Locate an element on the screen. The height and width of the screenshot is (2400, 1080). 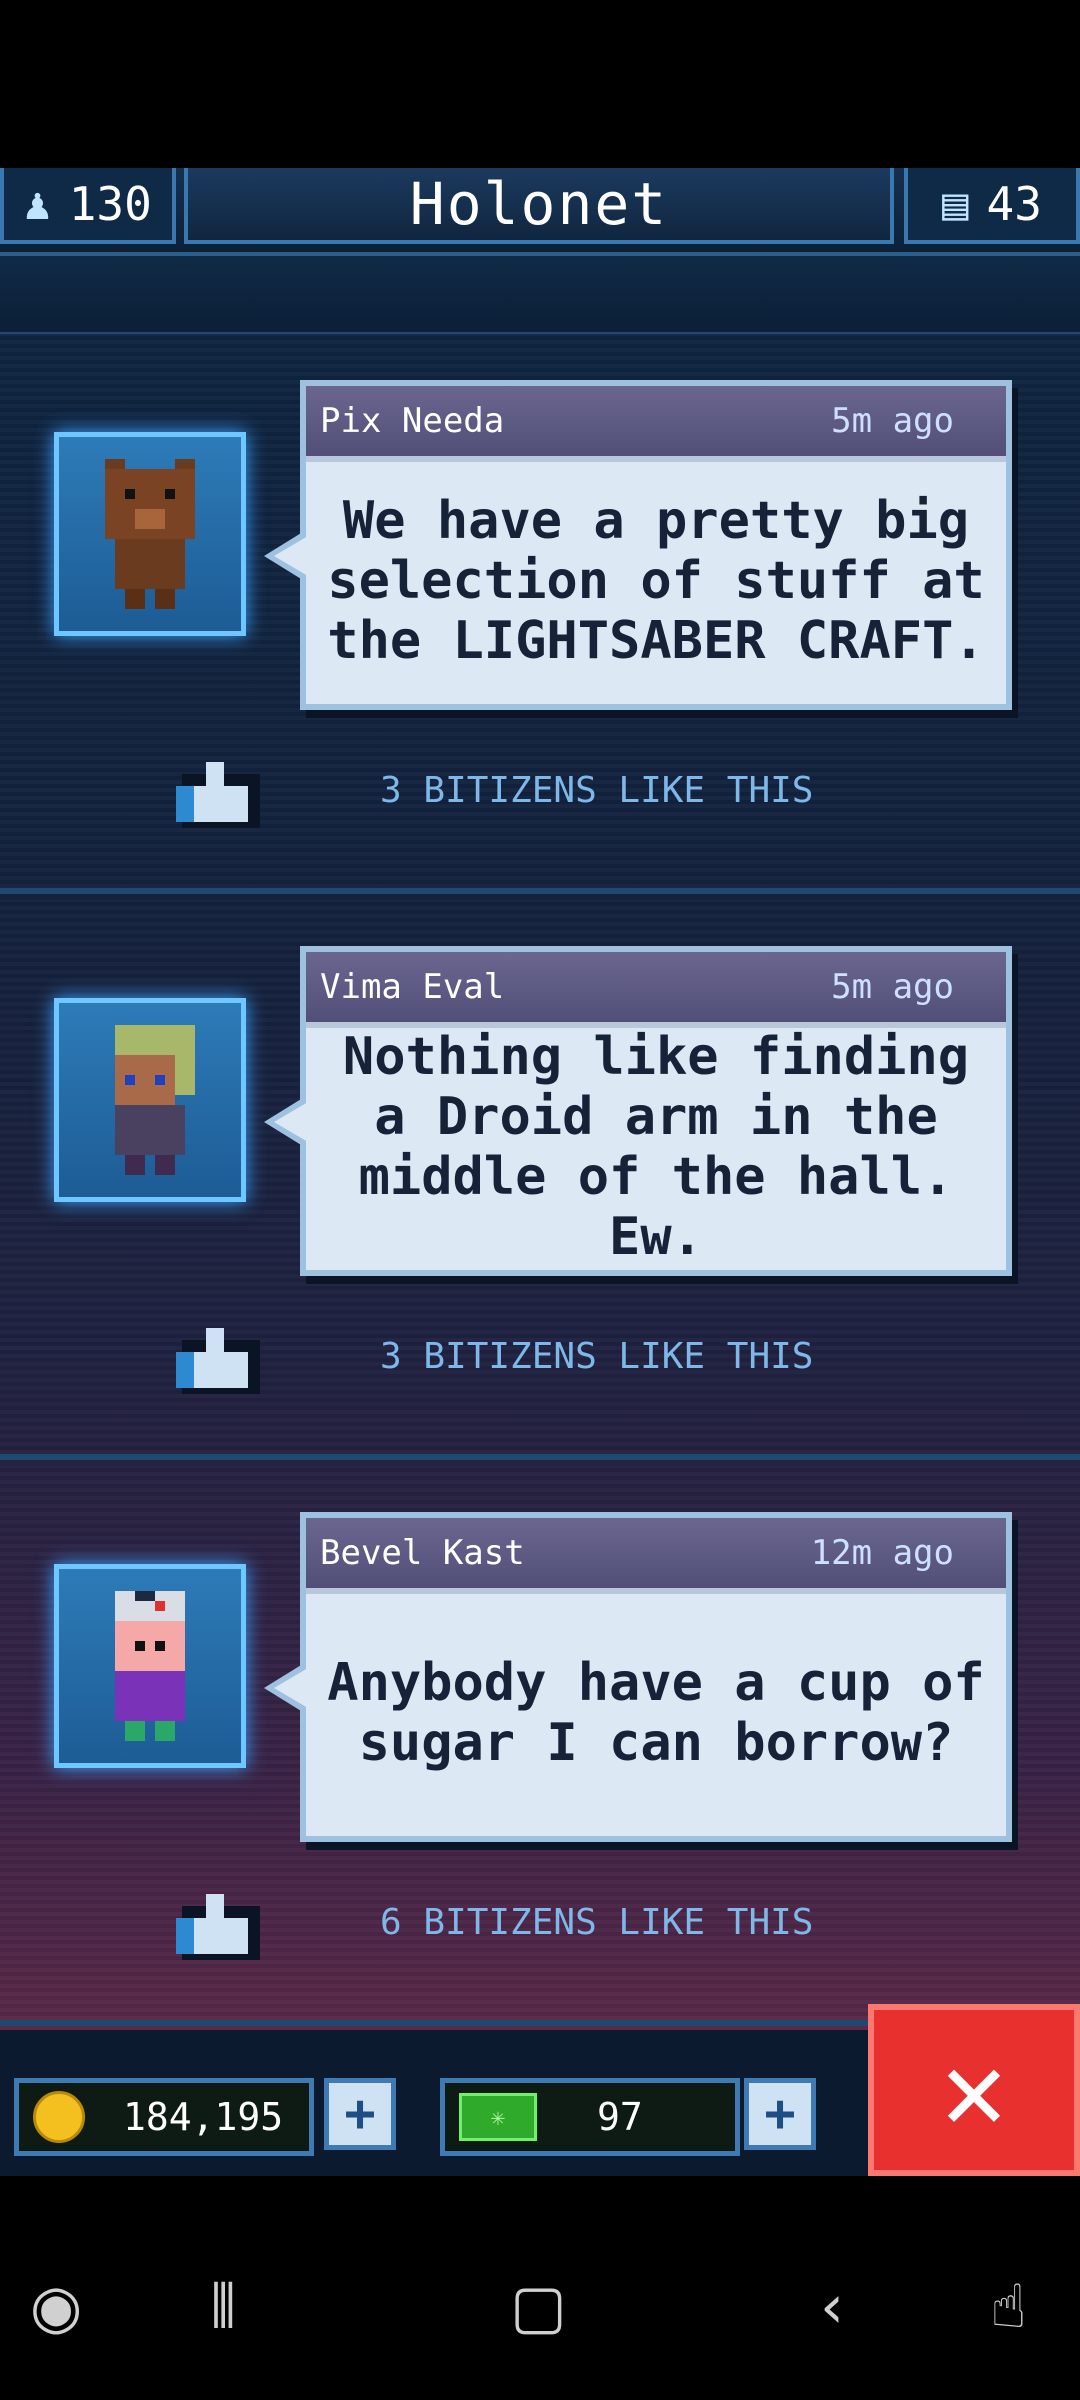
header-bar: ♟ 130 Holonet ▤ 43 is located at coordinates (540, 212).